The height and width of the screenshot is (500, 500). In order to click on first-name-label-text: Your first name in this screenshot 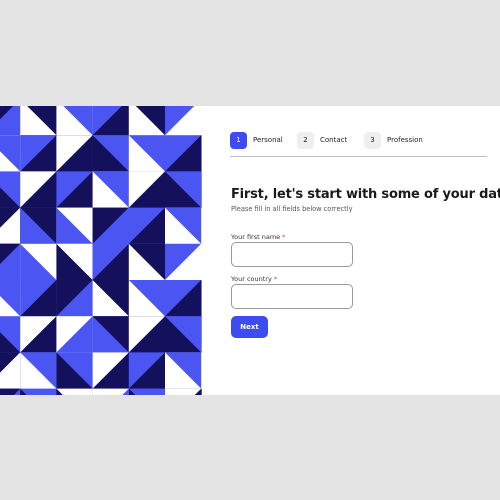, I will do `click(256, 237)`.